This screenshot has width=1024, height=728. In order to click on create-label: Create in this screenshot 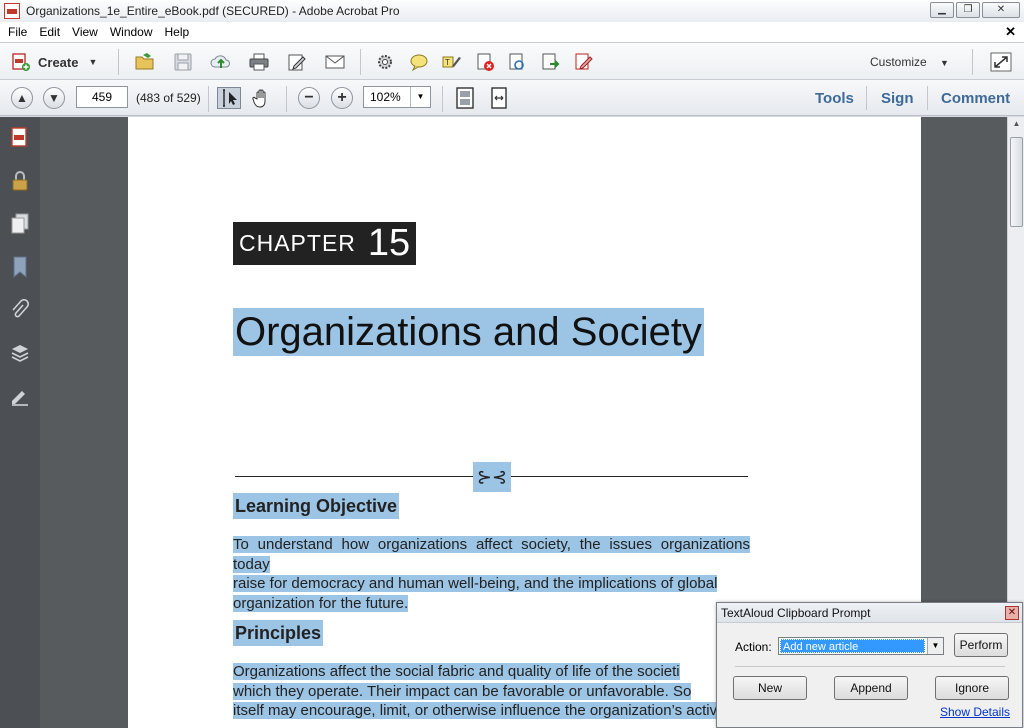, I will do `click(58, 62)`.